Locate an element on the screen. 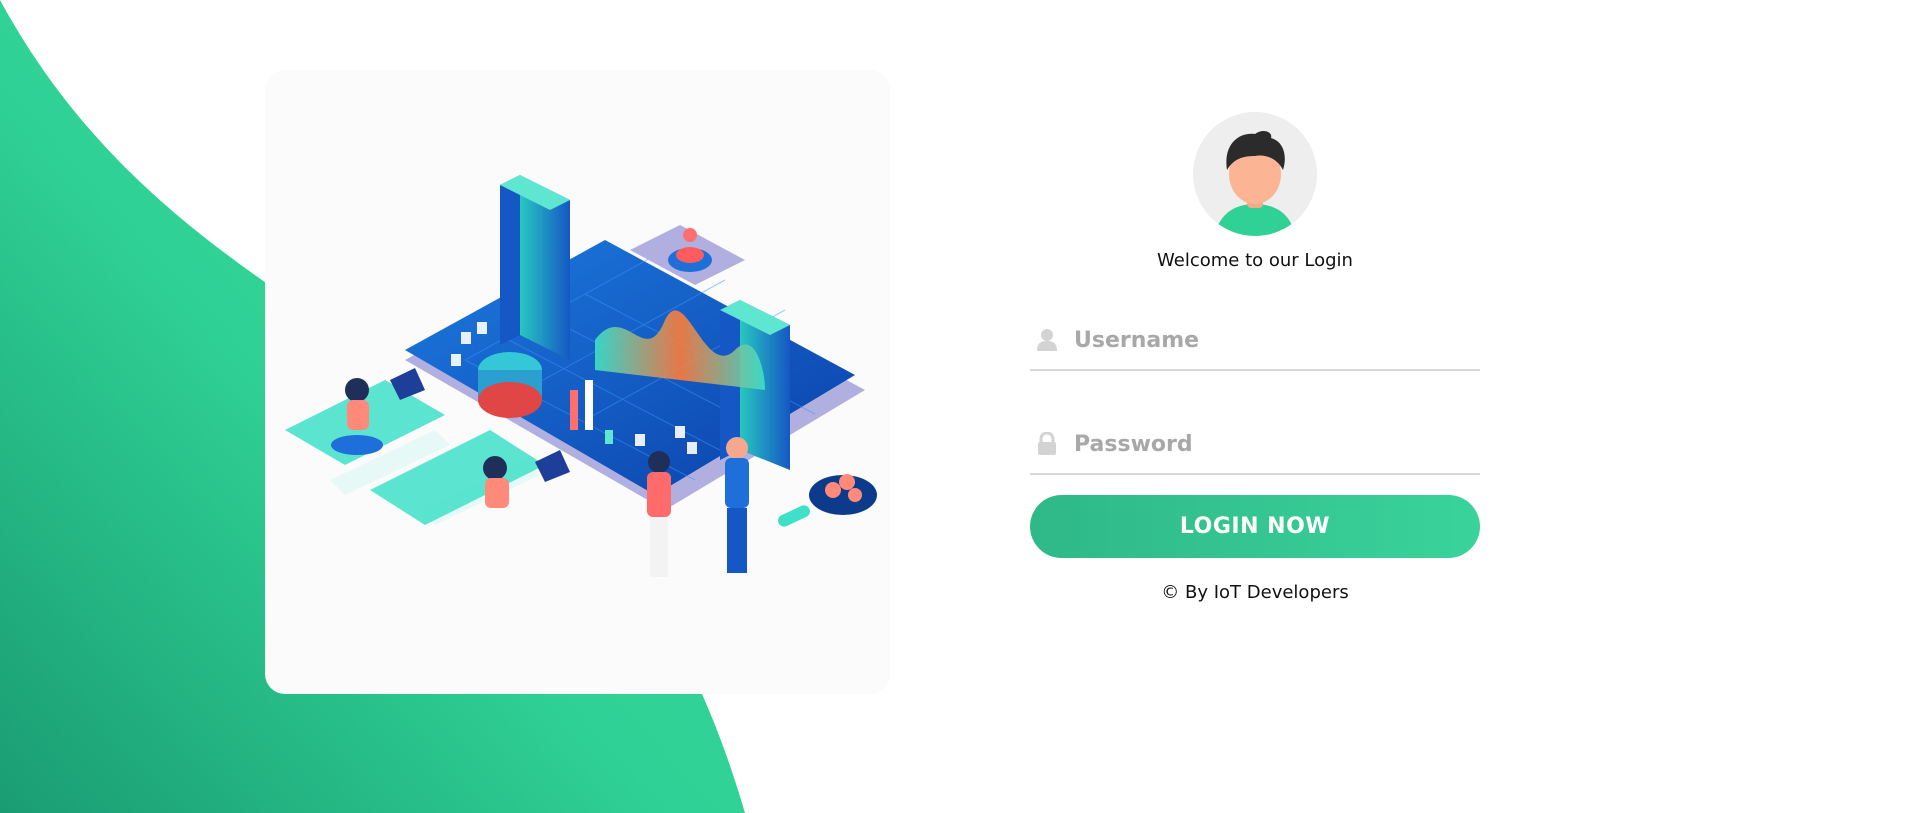 The height and width of the screenshot is (813, 1920). copyright-text: © By IoT Developers is located at coordinates (1255, 592).